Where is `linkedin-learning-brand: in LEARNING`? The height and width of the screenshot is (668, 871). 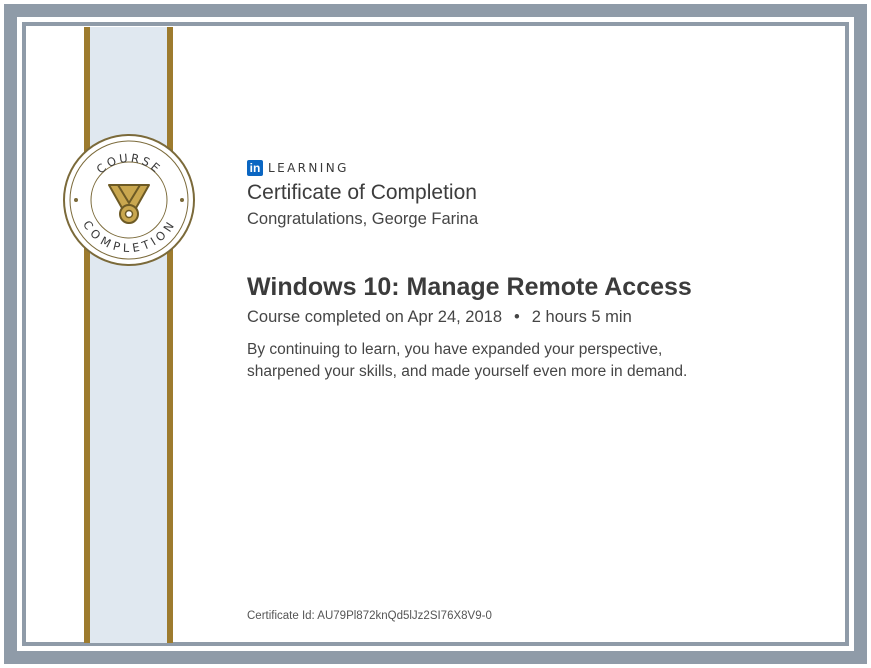 linkedin-learning-brand: in LEARNING is located at coordinates (537, 168).